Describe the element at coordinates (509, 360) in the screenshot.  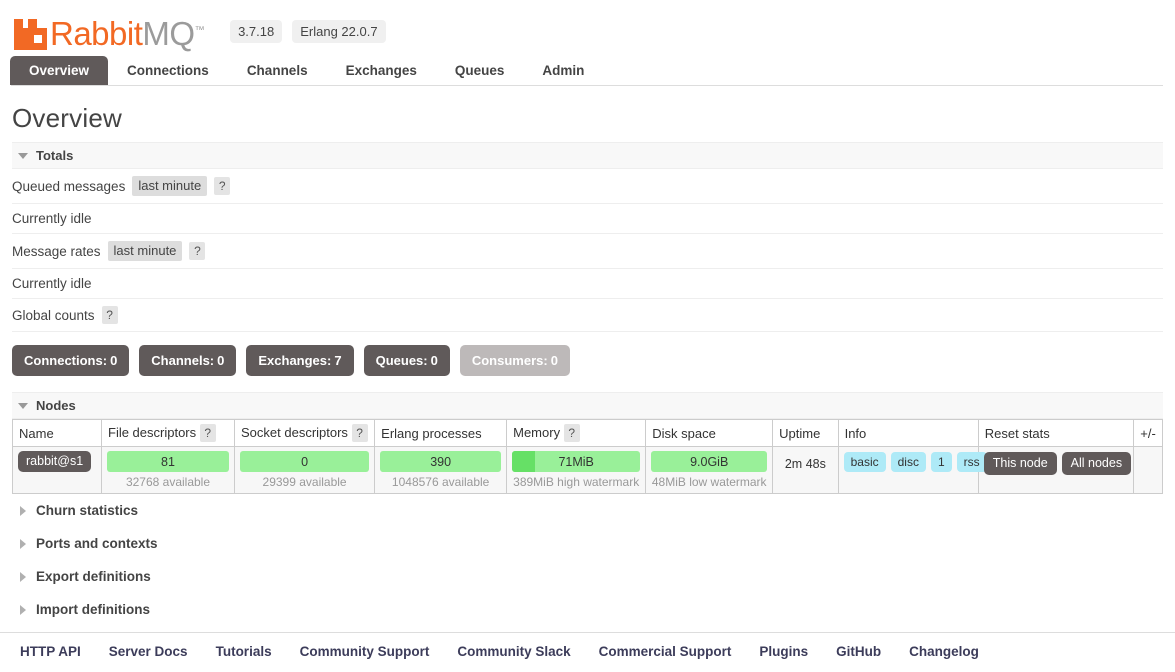
I see `count-consumers-label: Consumers:` at that location.